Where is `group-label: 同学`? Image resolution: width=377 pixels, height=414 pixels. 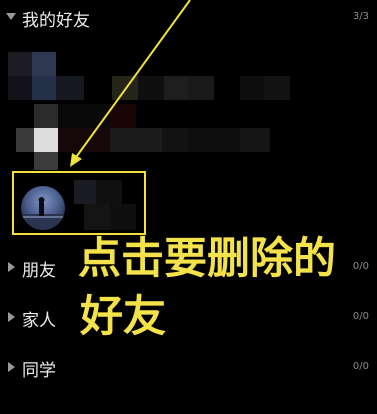 group-label: 同学 is located at coordinates (39, 371).